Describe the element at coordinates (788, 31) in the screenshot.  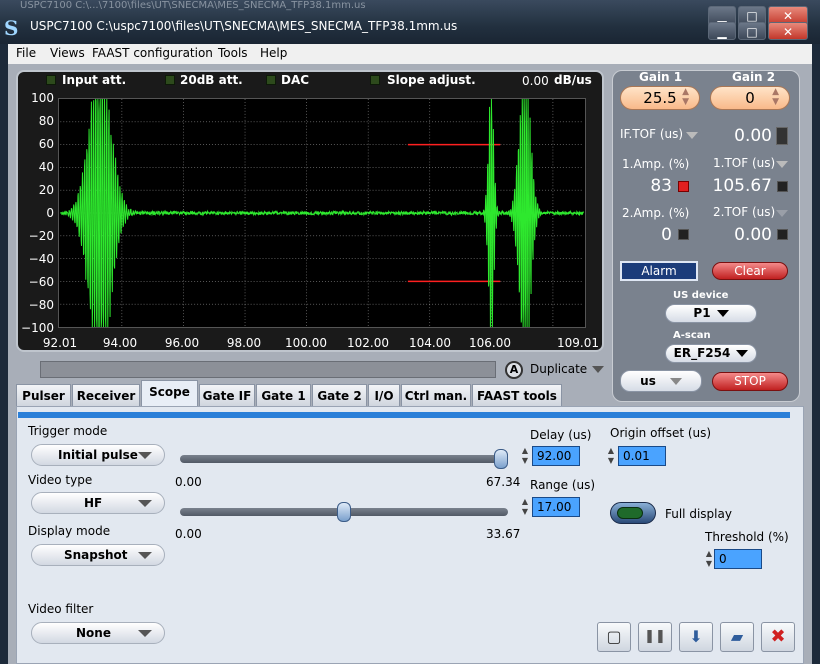
I see `inner-close-button: ✕` at that location.